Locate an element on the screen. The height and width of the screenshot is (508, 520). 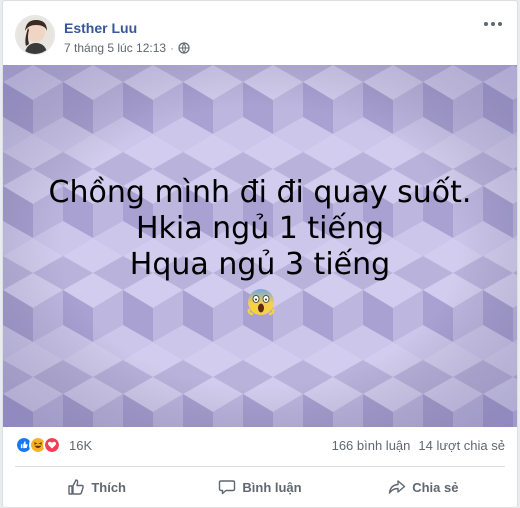
comment-button: Bình luận is located at coordinates (259, 487).